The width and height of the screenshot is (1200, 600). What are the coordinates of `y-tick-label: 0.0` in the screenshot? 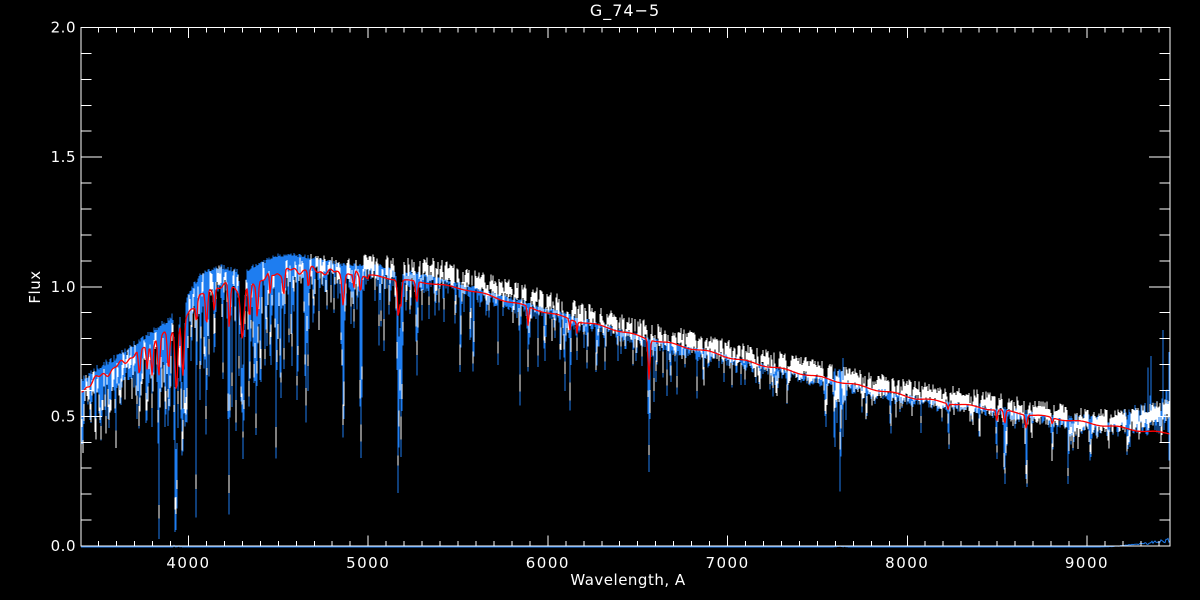 It's located at (63, 546).